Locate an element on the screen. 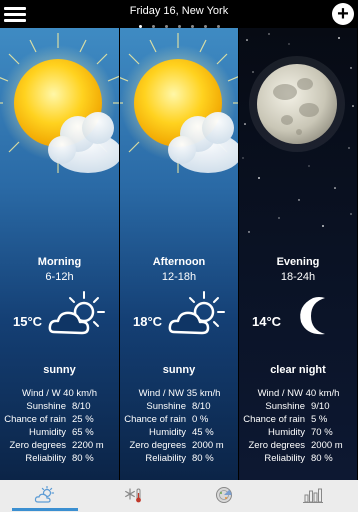 Image resolution: width=358 pixels, height=512 pixels. bottom-tab-bar is located at coordinates (179, 496).